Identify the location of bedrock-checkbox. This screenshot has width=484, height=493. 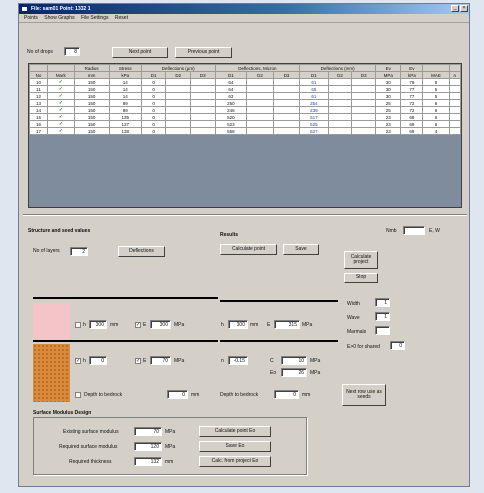
(78, 395).